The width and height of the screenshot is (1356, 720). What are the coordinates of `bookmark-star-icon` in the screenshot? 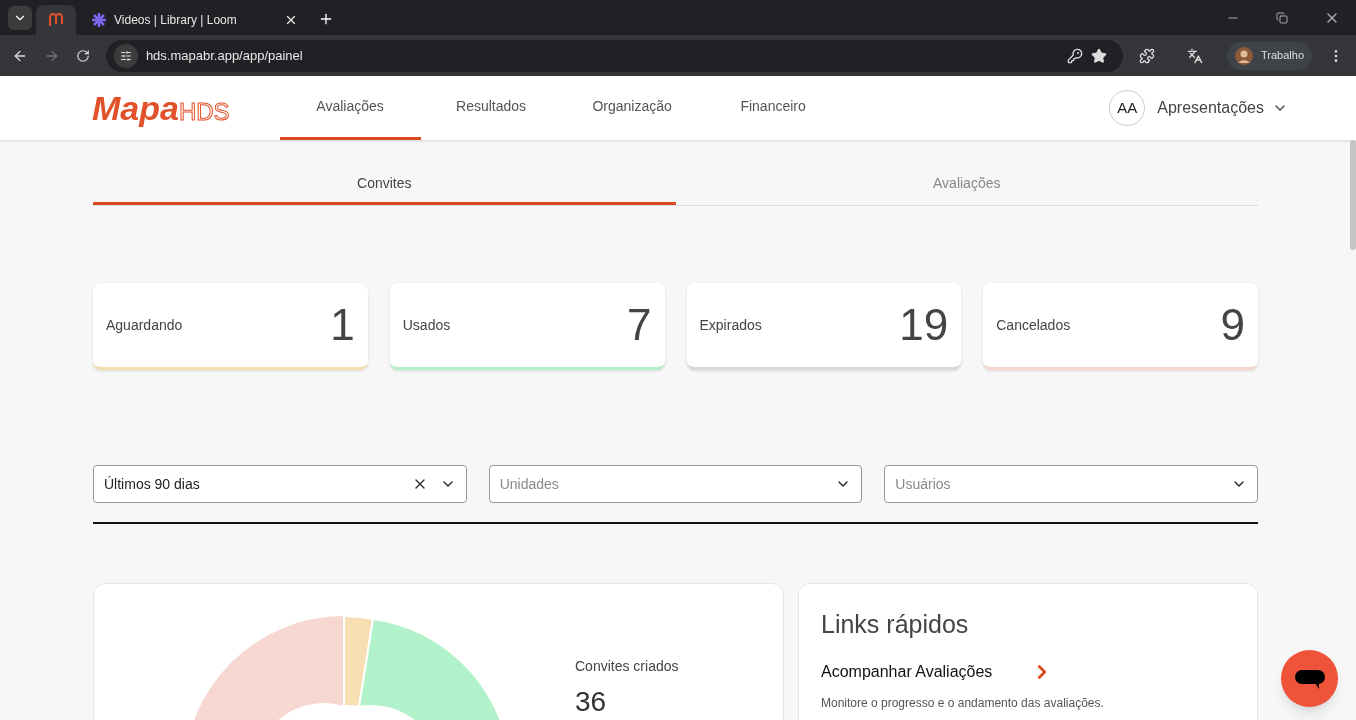 It's located at (1099, 55).